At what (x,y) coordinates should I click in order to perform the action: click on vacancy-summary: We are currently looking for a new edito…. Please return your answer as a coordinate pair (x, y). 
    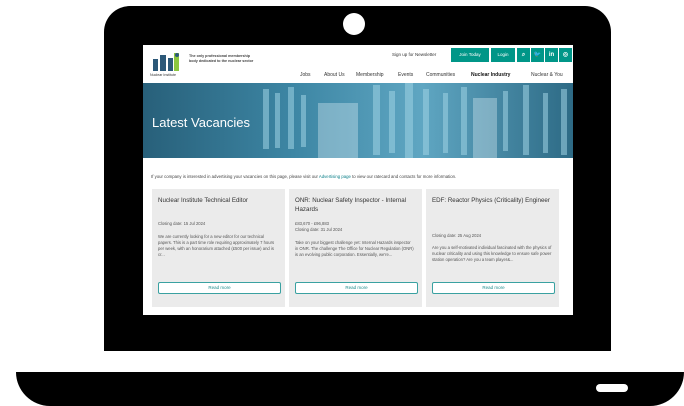
    Looking at the image, I should click on (216, 245).